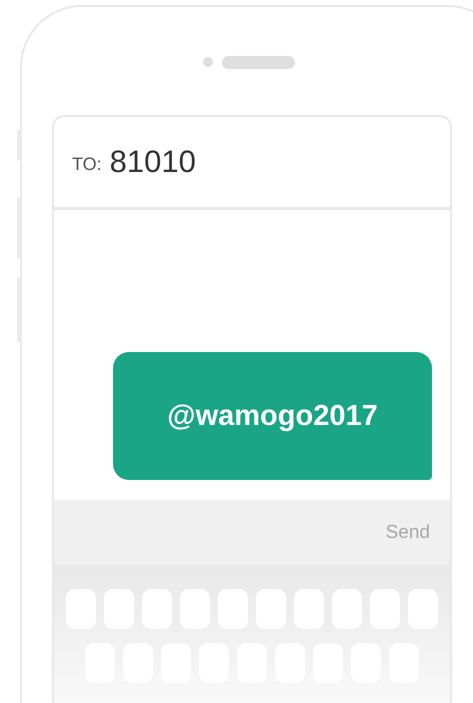  I want to click on recipient-number: 81010, so click(153, 162).